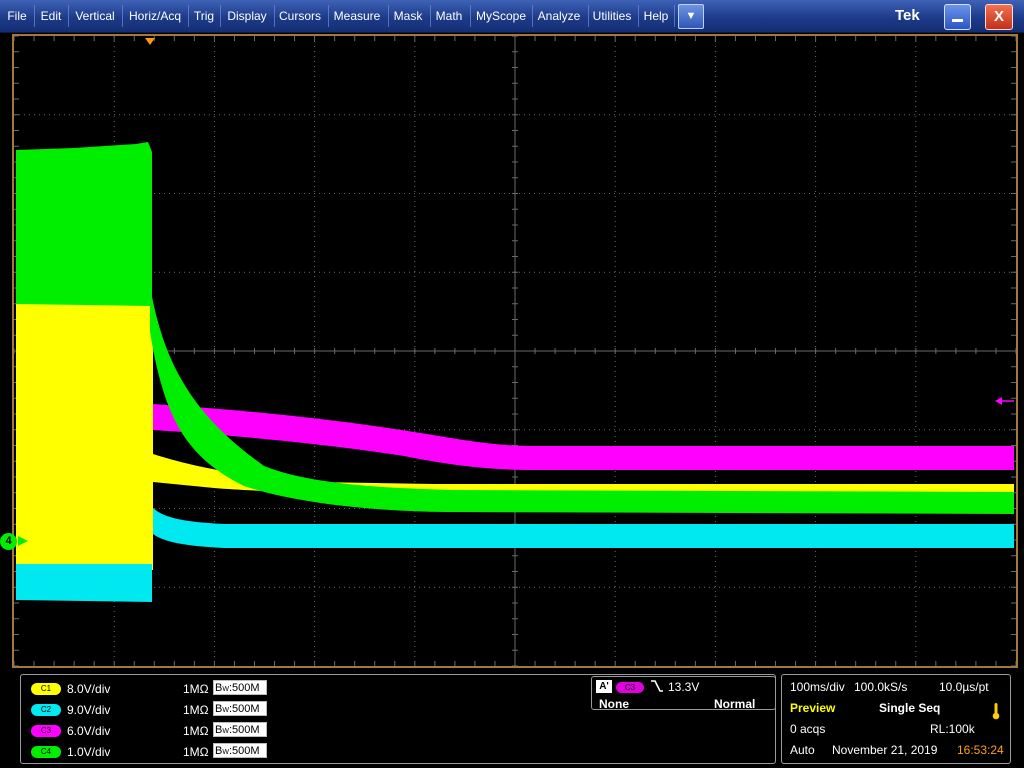 Image resolution: width=1024 pixels, height=768 pixels. Describe the element at coordinates (89, 752) in the screenshot. I see `channel-scale: 1.0V/div` at that location.